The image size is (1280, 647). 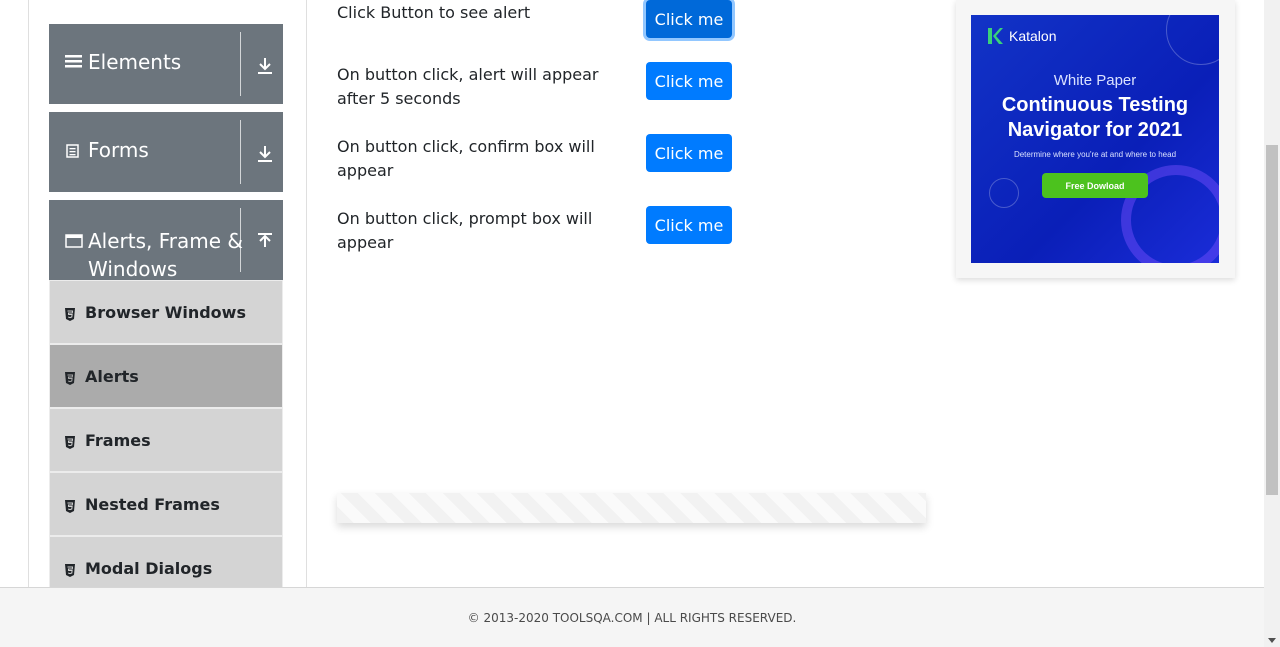 I want to click on sidebar-item-nested-frames: Nested Frames, so click(x=166, y=504).